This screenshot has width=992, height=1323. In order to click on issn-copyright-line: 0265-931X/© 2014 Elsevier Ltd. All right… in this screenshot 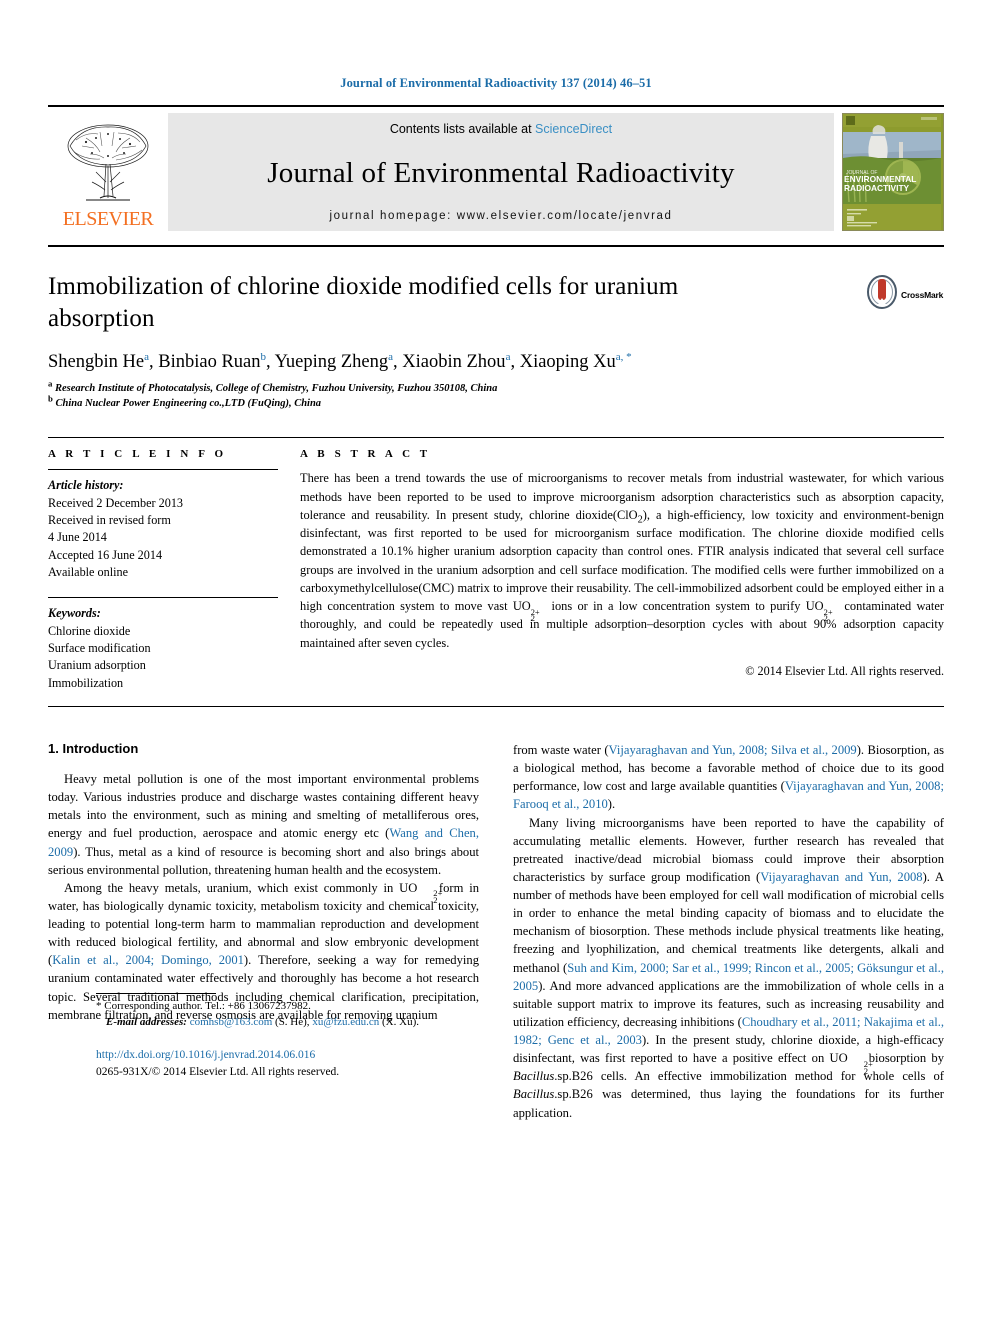, I will do `click(218, 1072)`.